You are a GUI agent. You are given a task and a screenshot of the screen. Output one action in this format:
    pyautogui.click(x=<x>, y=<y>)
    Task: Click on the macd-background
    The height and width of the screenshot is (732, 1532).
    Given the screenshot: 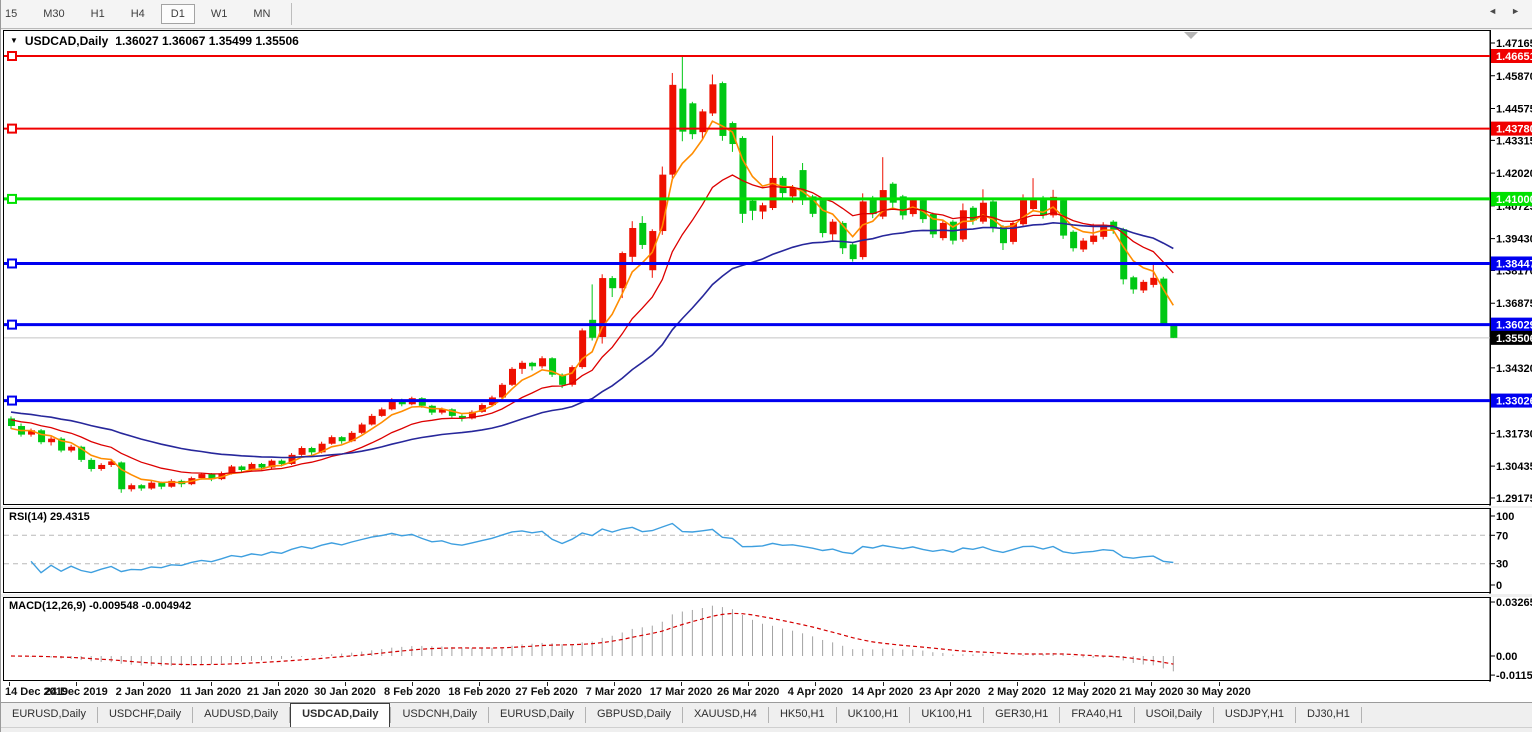 What is the action you would take?
    pyautogui.click(x=766, y=639)
    